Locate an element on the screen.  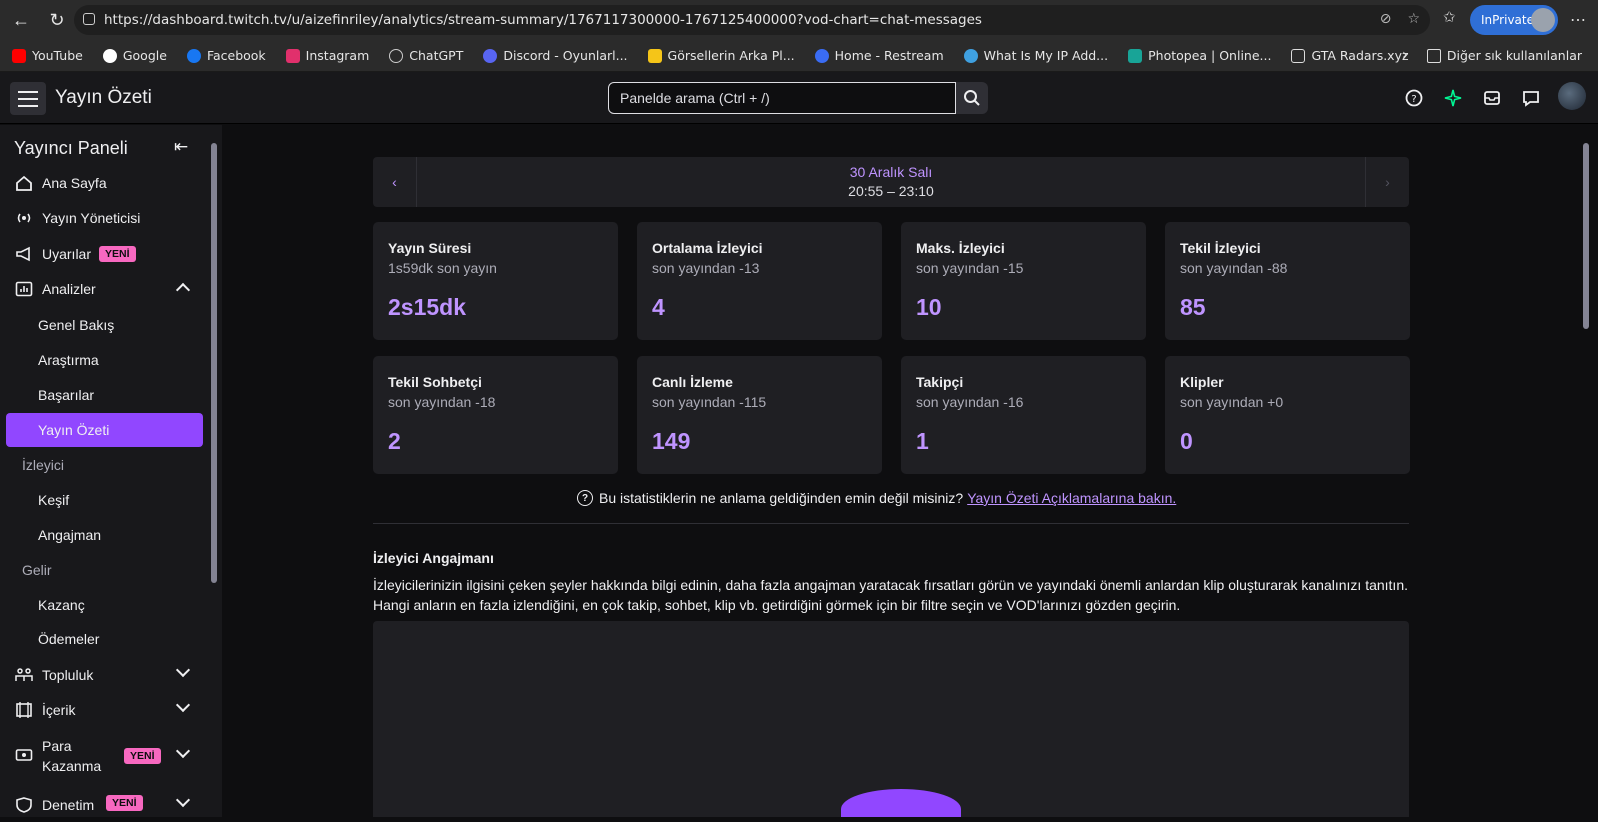
remove-bg-icon is located at coordinates (654, 55).